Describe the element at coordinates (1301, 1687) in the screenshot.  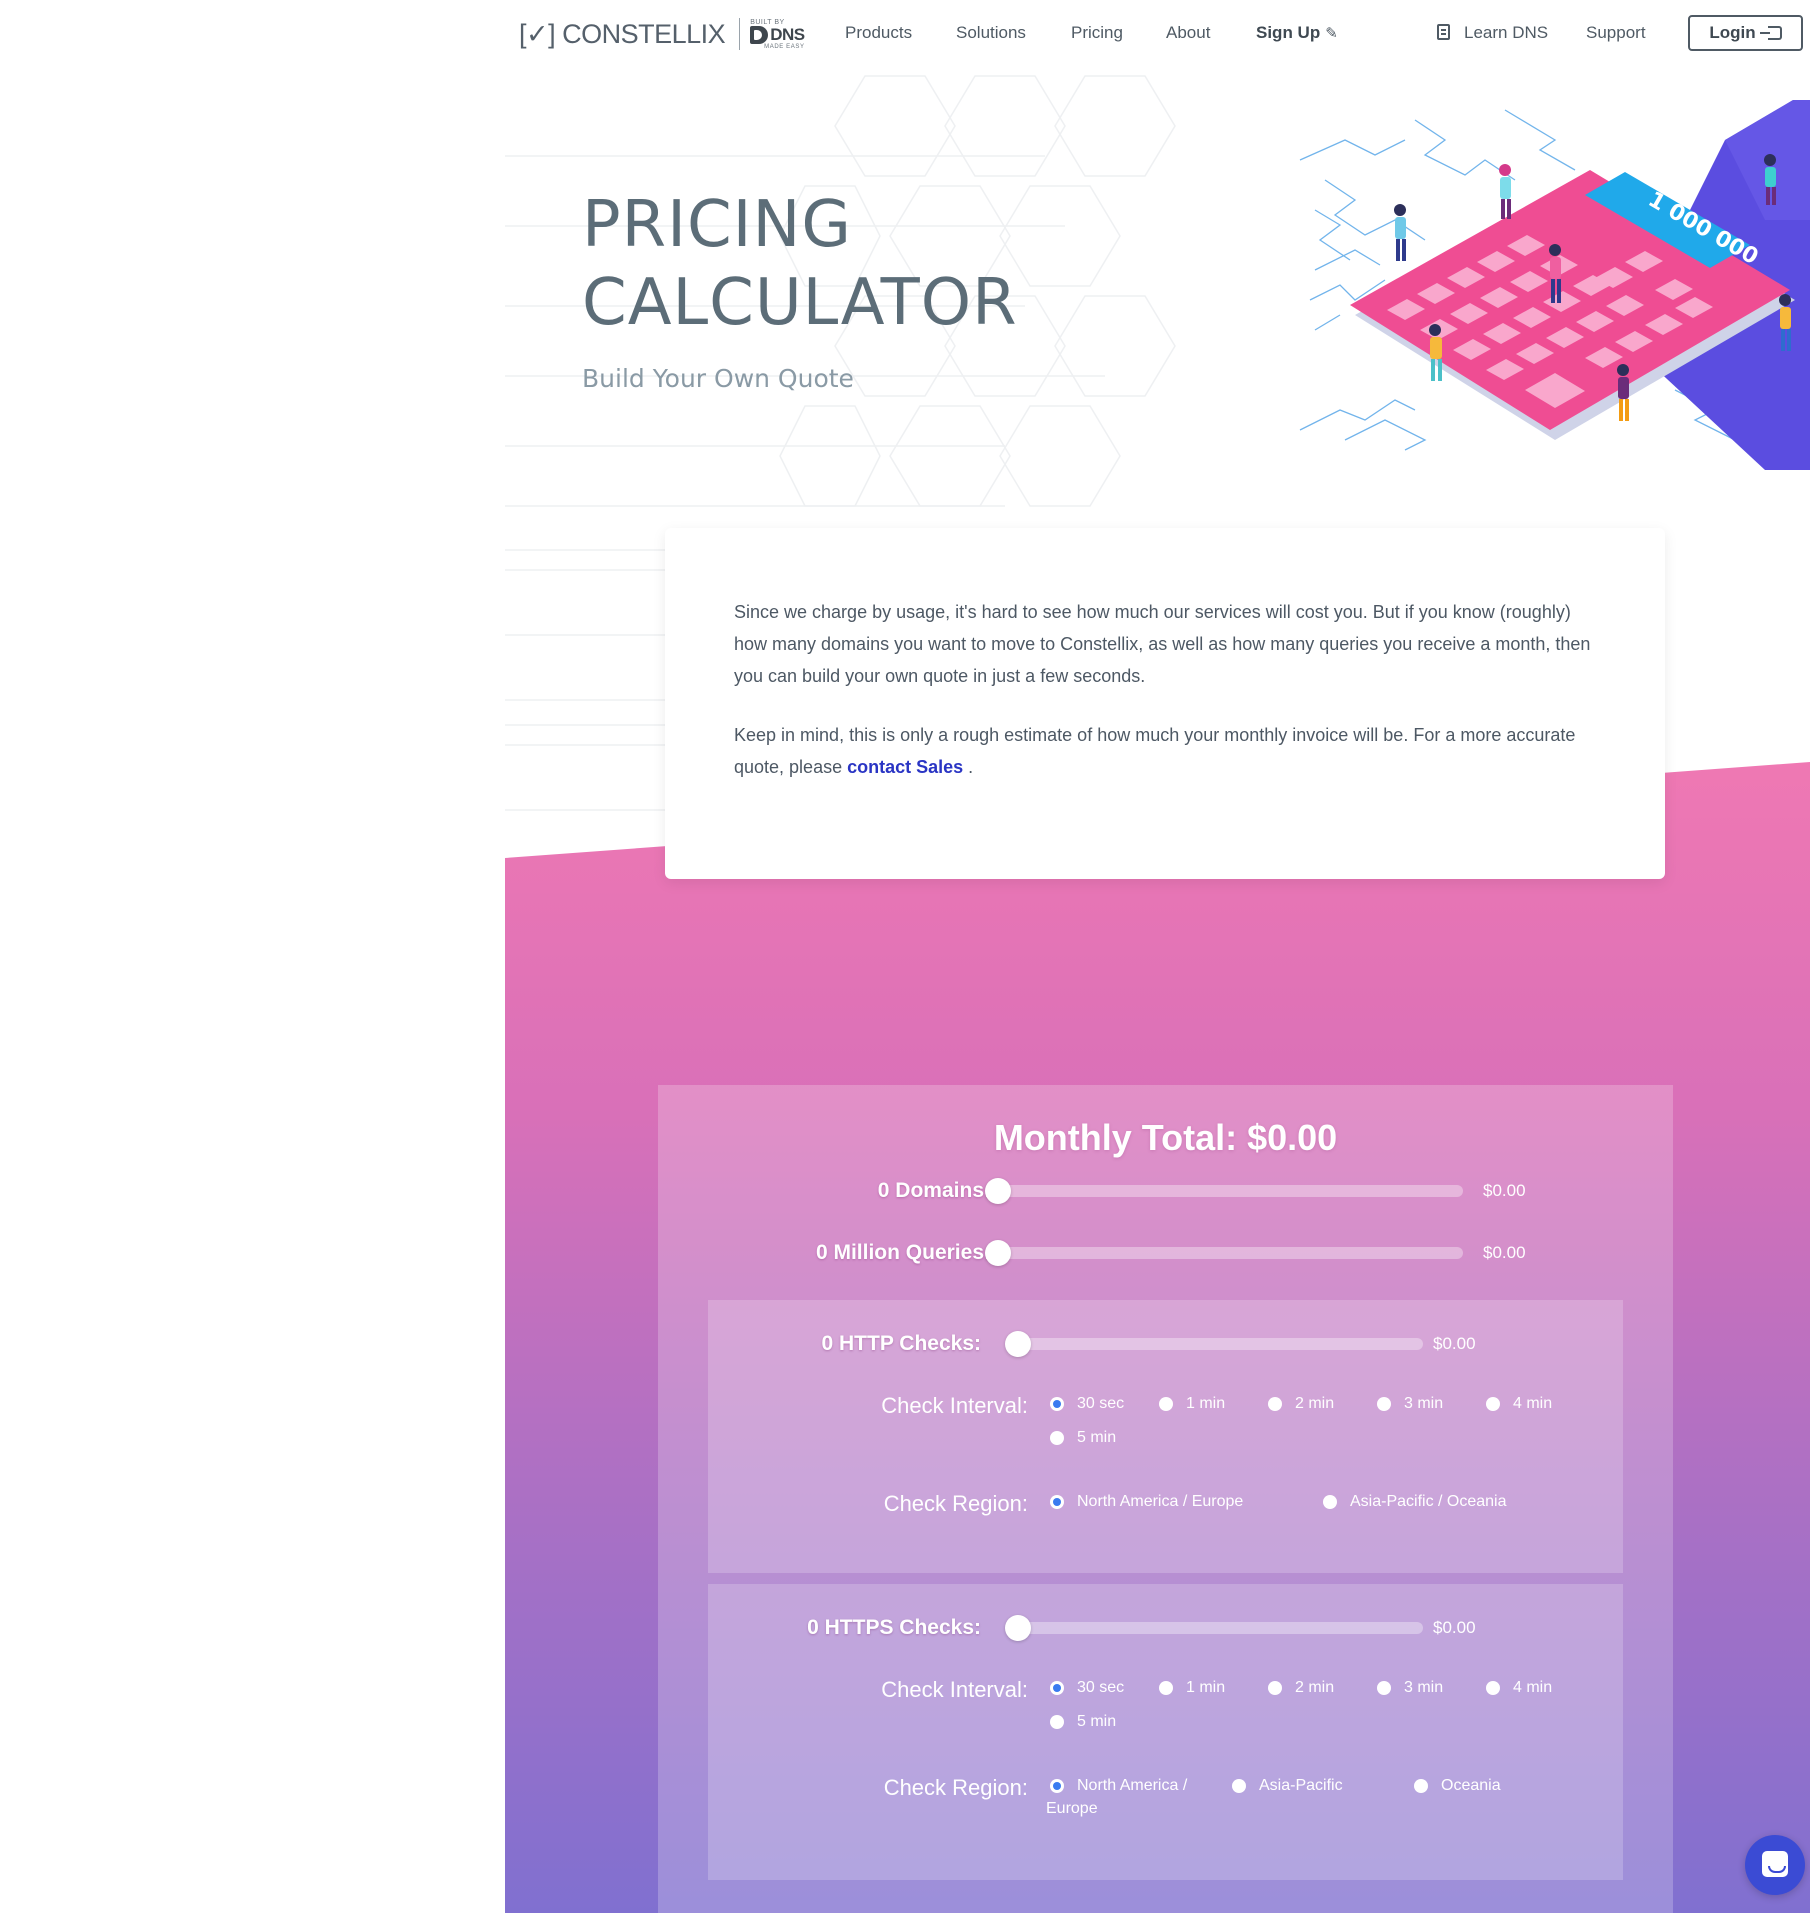
I see `https-interval-2min: 2 min` at that location.